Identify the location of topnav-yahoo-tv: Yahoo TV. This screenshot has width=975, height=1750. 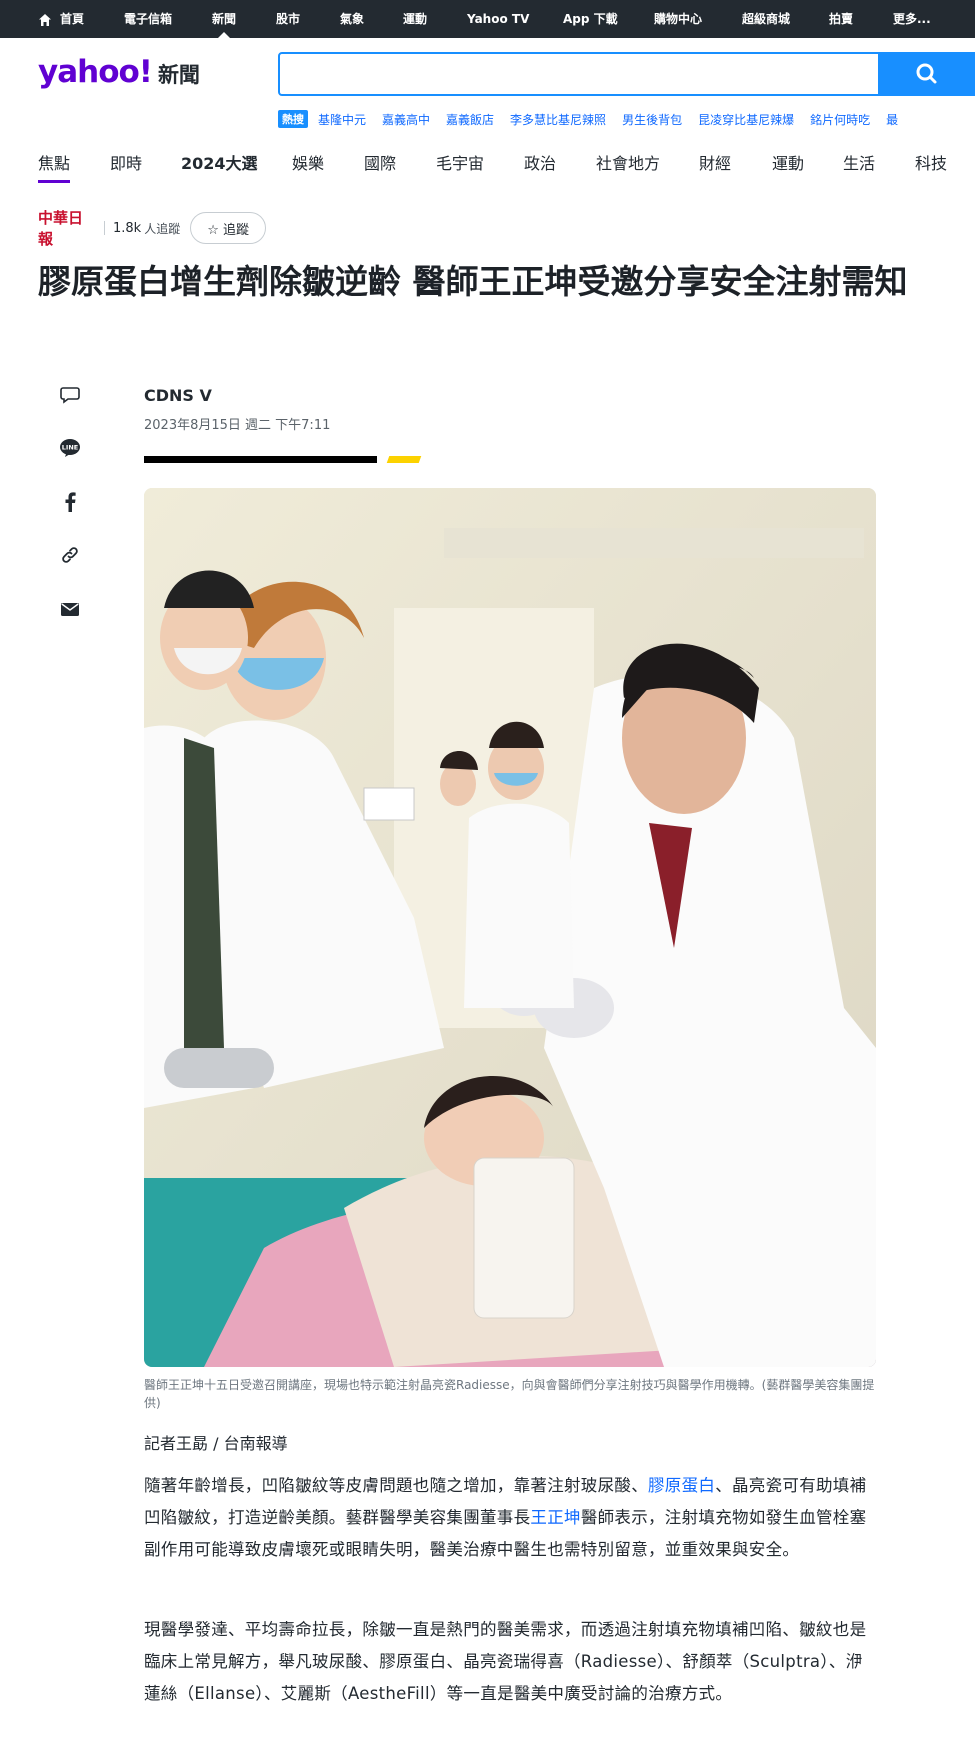
(498, 19).